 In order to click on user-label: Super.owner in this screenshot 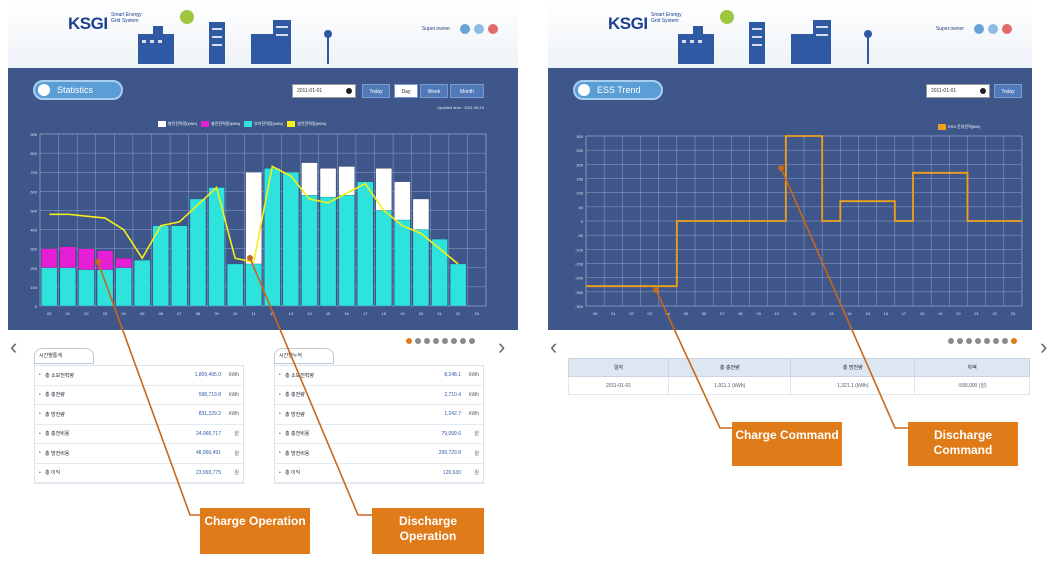, I will do `click(435, 29)`.